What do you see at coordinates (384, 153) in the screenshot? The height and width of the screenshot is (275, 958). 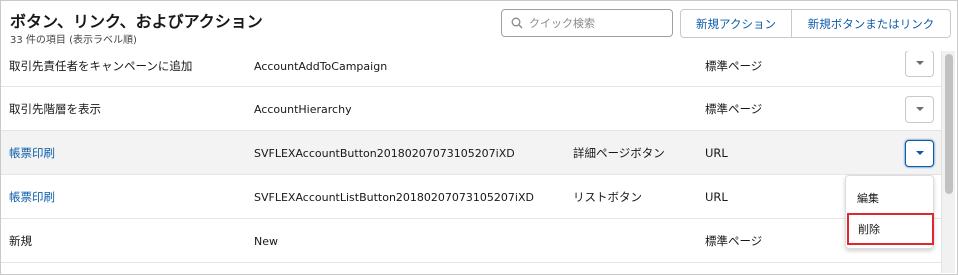 I see `row-api-name: SVFLEXAccountButton20180207073105207iXD` at bounding box center [384, 153].